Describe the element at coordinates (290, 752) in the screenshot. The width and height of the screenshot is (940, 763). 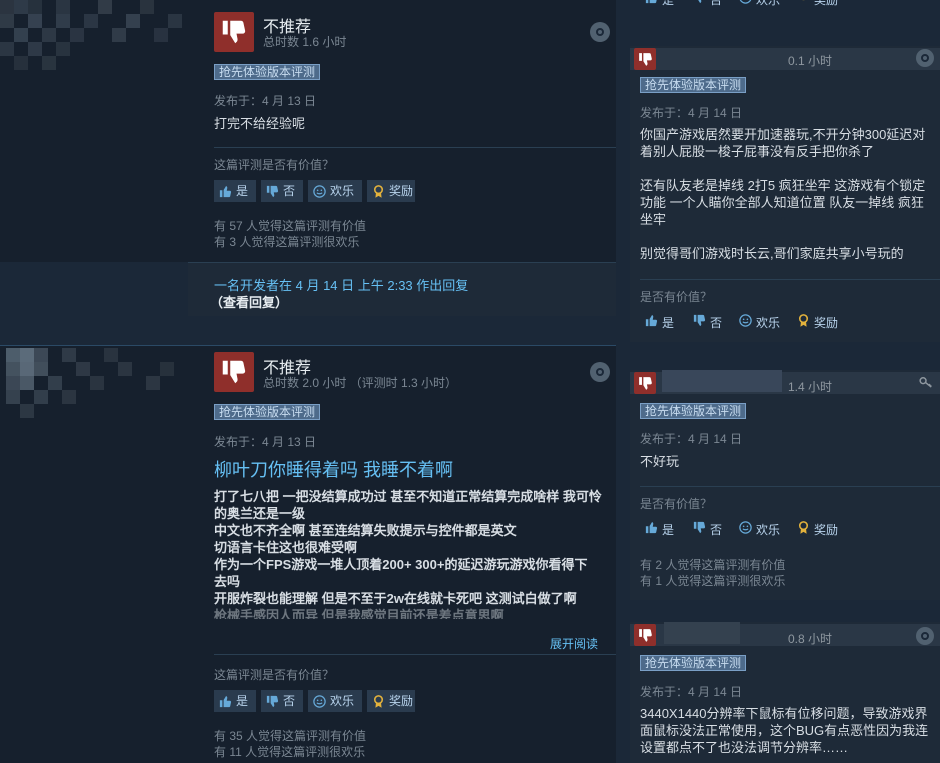
I see `funny-count: 有 11 人觉得这篇评测很欢乐` at that location.